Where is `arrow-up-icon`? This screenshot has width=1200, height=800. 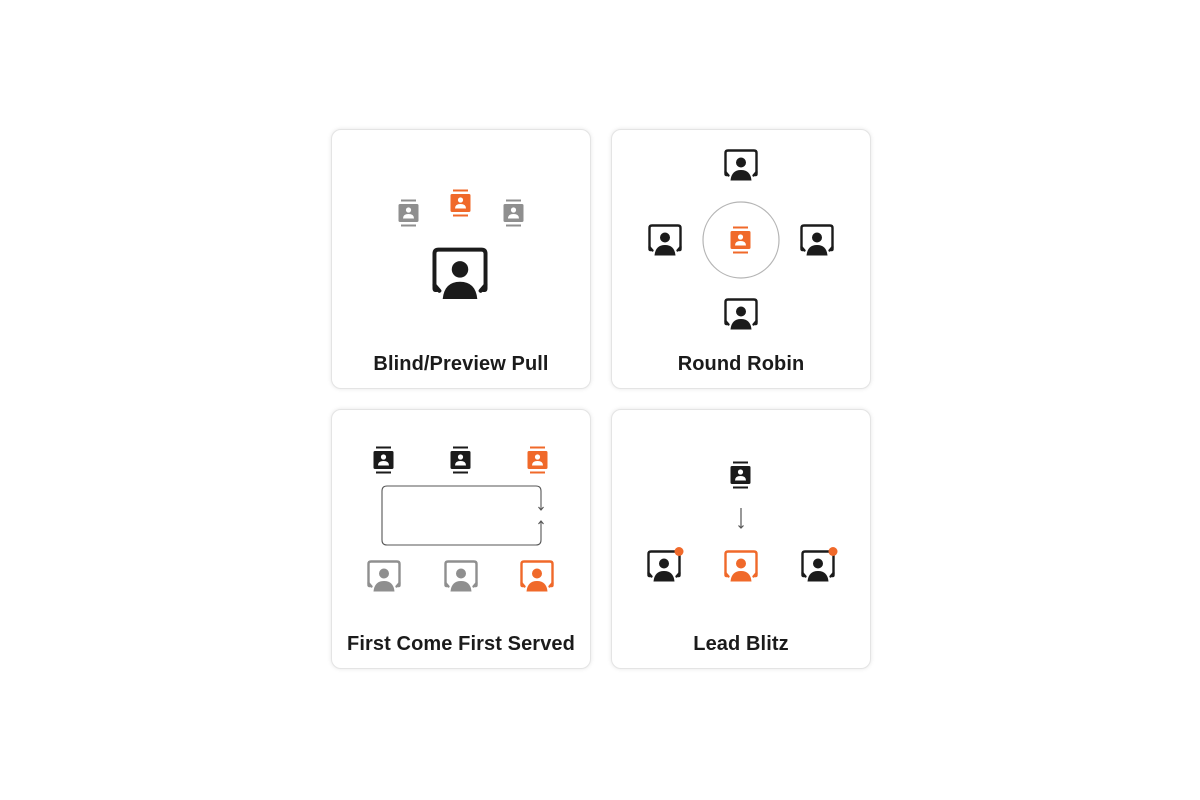
arrow-up-icon is located at coordinates (541, 525).